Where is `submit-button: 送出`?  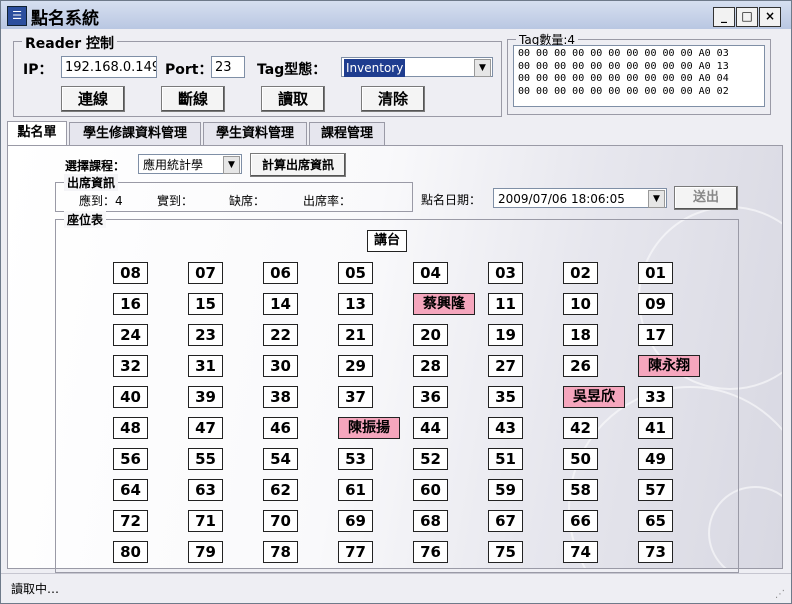 submit-button: 送出 is located at coordinates (706, 198).